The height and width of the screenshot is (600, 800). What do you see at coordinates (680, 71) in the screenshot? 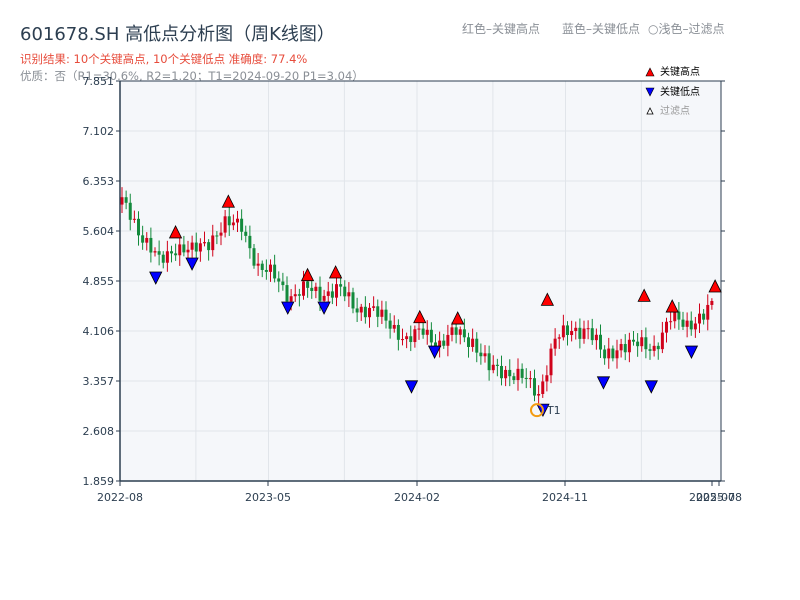
I see `legend-label: 关键高点` at bounding box center [680, 71].